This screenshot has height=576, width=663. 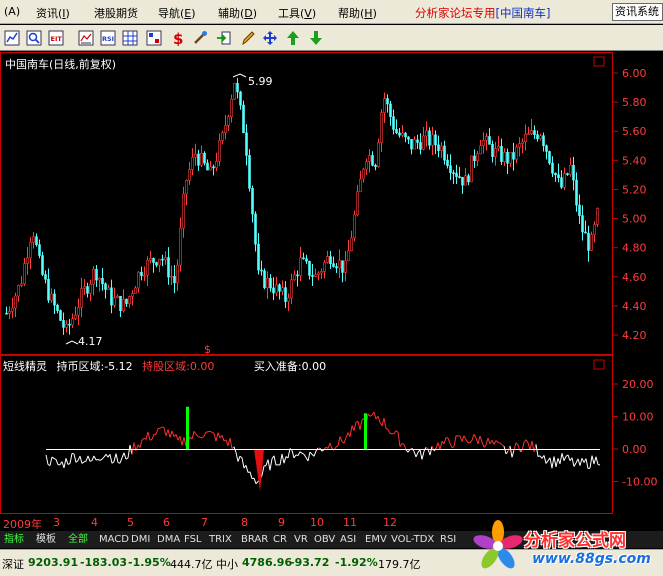 I want to click on move-icon, so click(x=270, y=38).